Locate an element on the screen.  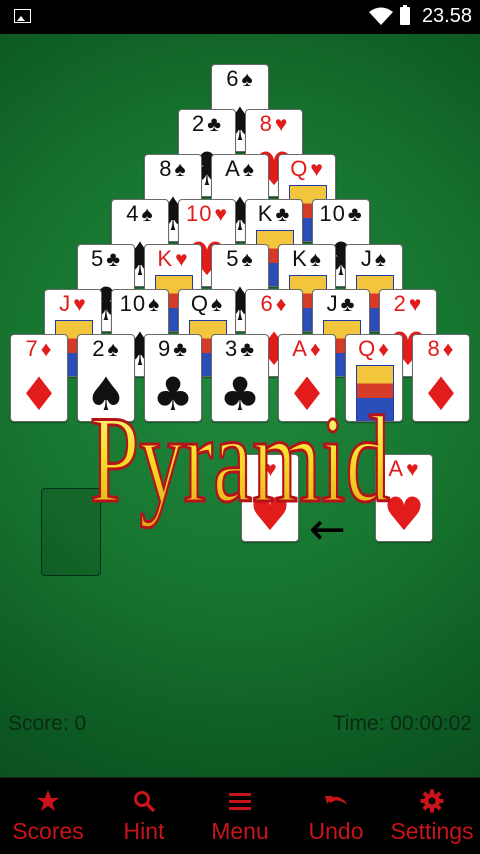
card-index: 8♦ is located at coordinates (441, 349).